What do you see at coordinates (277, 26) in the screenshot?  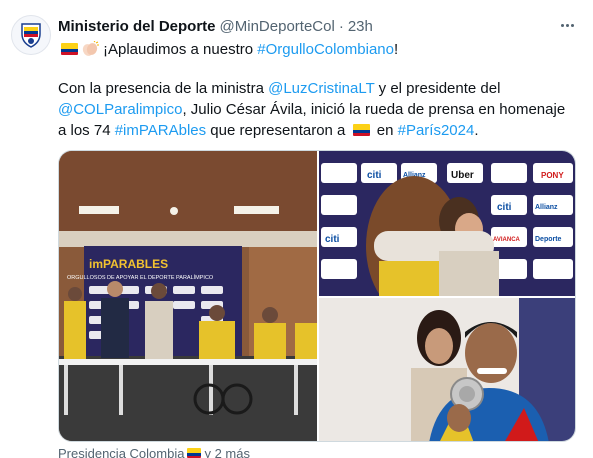 I see `author-handle: @MinDeporteCol` at bounding box center [277, 26].